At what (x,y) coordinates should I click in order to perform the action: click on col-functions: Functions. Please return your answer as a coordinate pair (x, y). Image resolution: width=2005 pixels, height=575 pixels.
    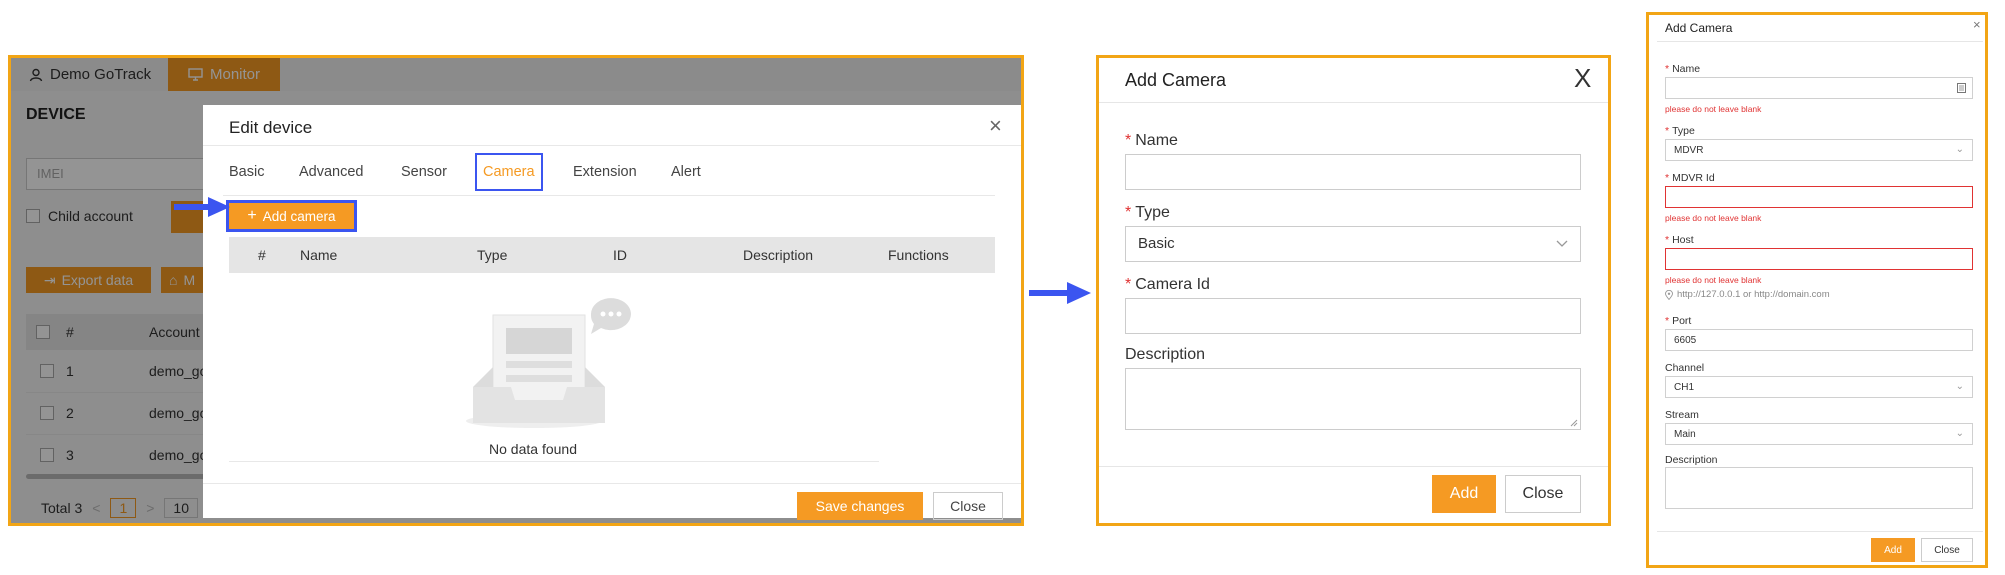
    Looking at the image, I should click on (918, 255).